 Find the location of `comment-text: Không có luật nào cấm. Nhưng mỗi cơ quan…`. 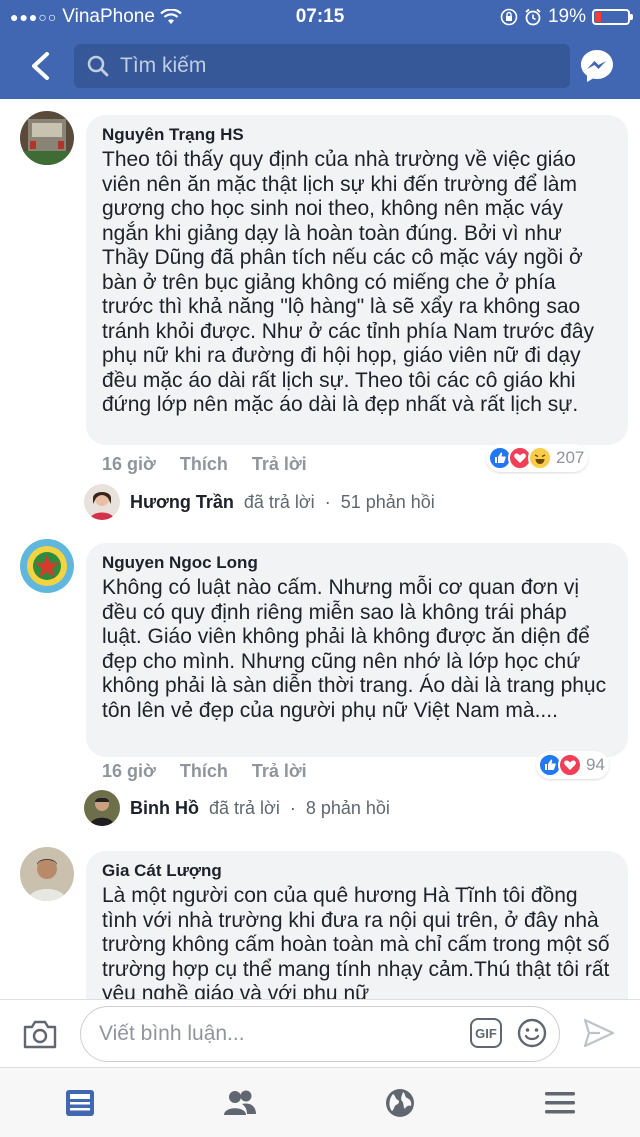

comment-text: Không có luật nào cấm. Nhưng mỗi cơ quan… is located at coordinates (354, 649).